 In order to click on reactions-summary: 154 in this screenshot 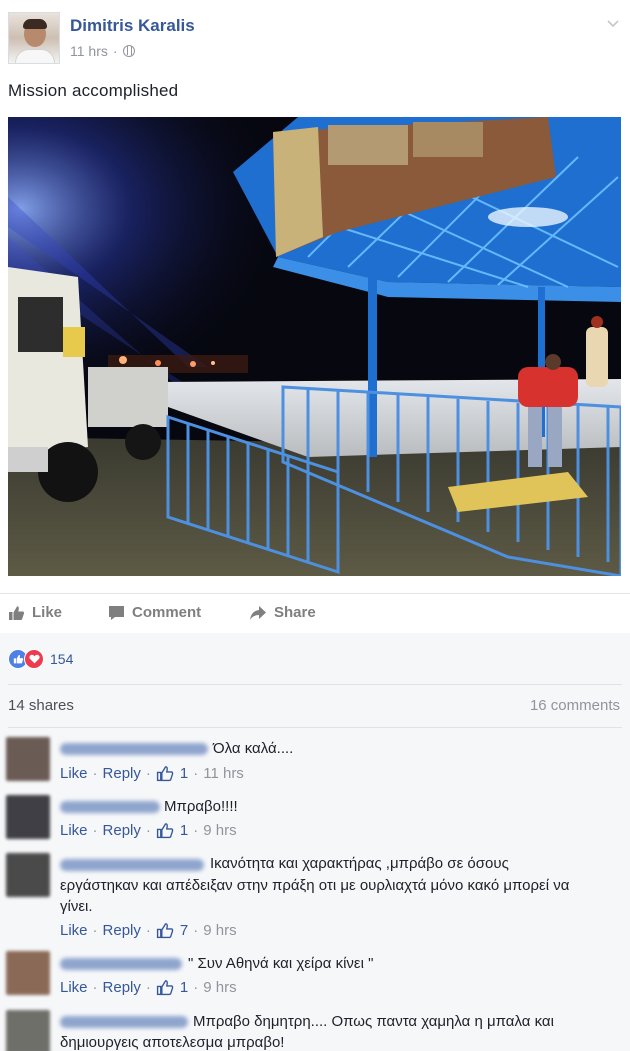, I will do `click(40, 659)`.